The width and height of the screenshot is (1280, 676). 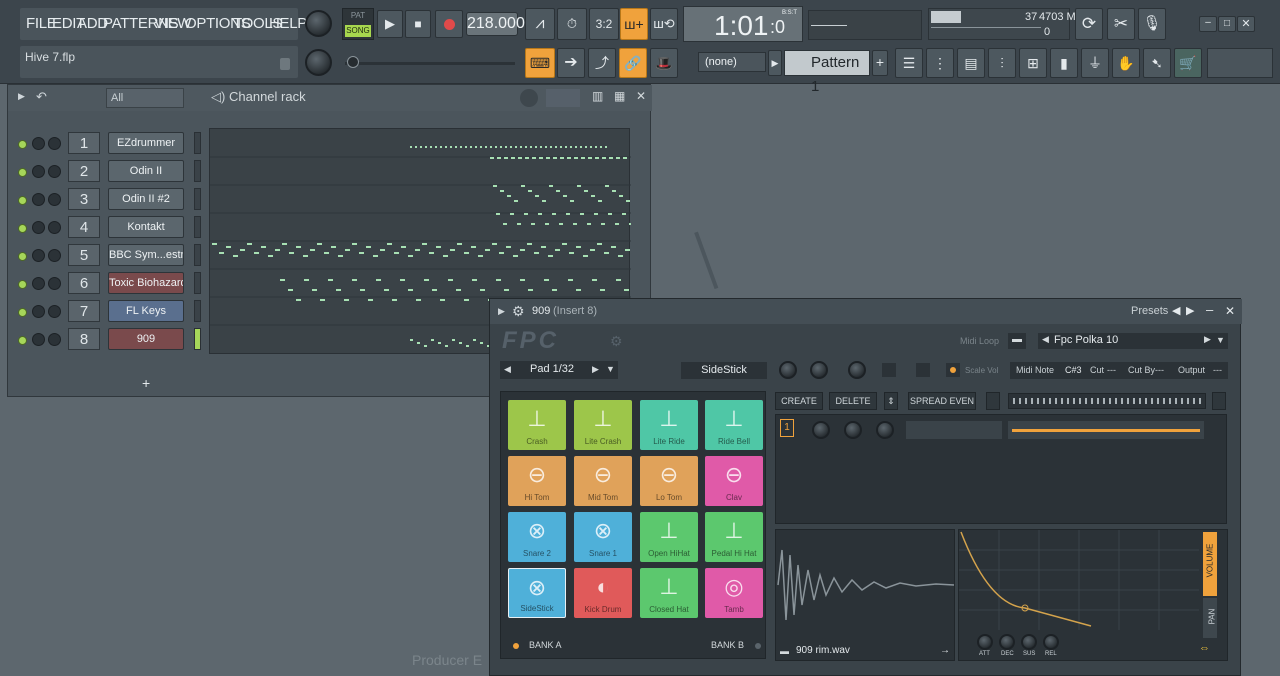 I want to click on layer-number: 1, so click(x=787, y=428).